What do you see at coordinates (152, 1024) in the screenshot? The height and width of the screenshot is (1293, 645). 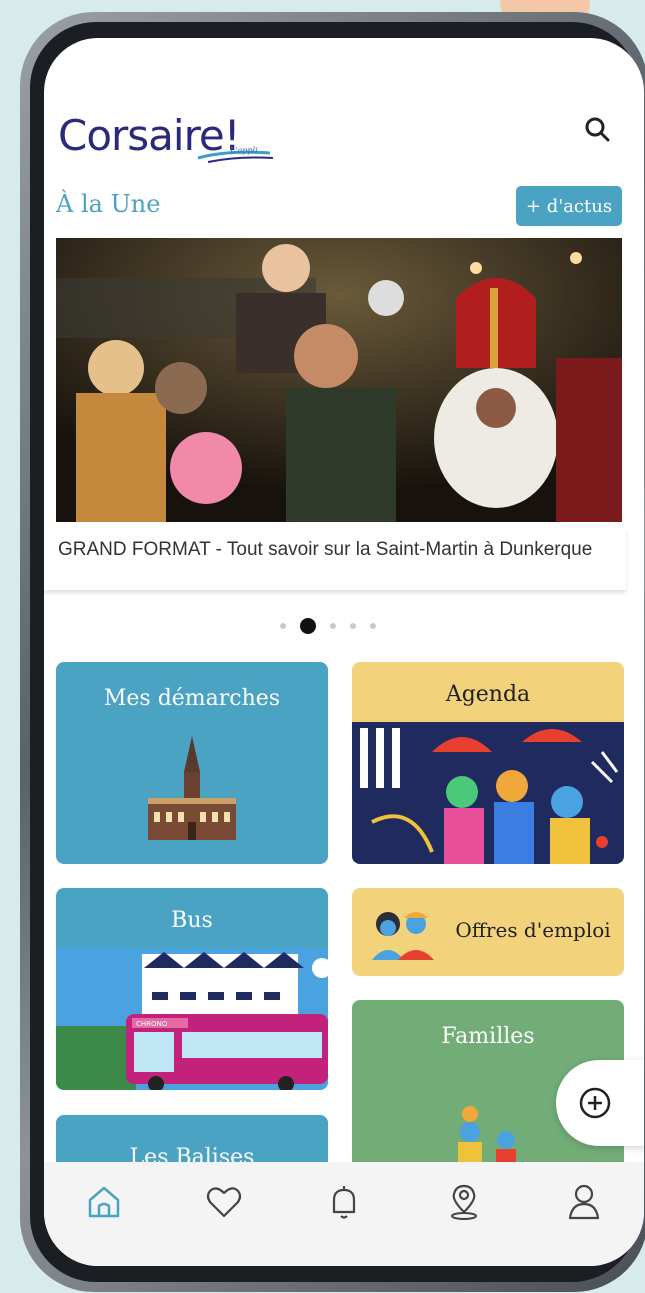 I see `bus-badge: CHRONO` at bounding box center [152, 1024].